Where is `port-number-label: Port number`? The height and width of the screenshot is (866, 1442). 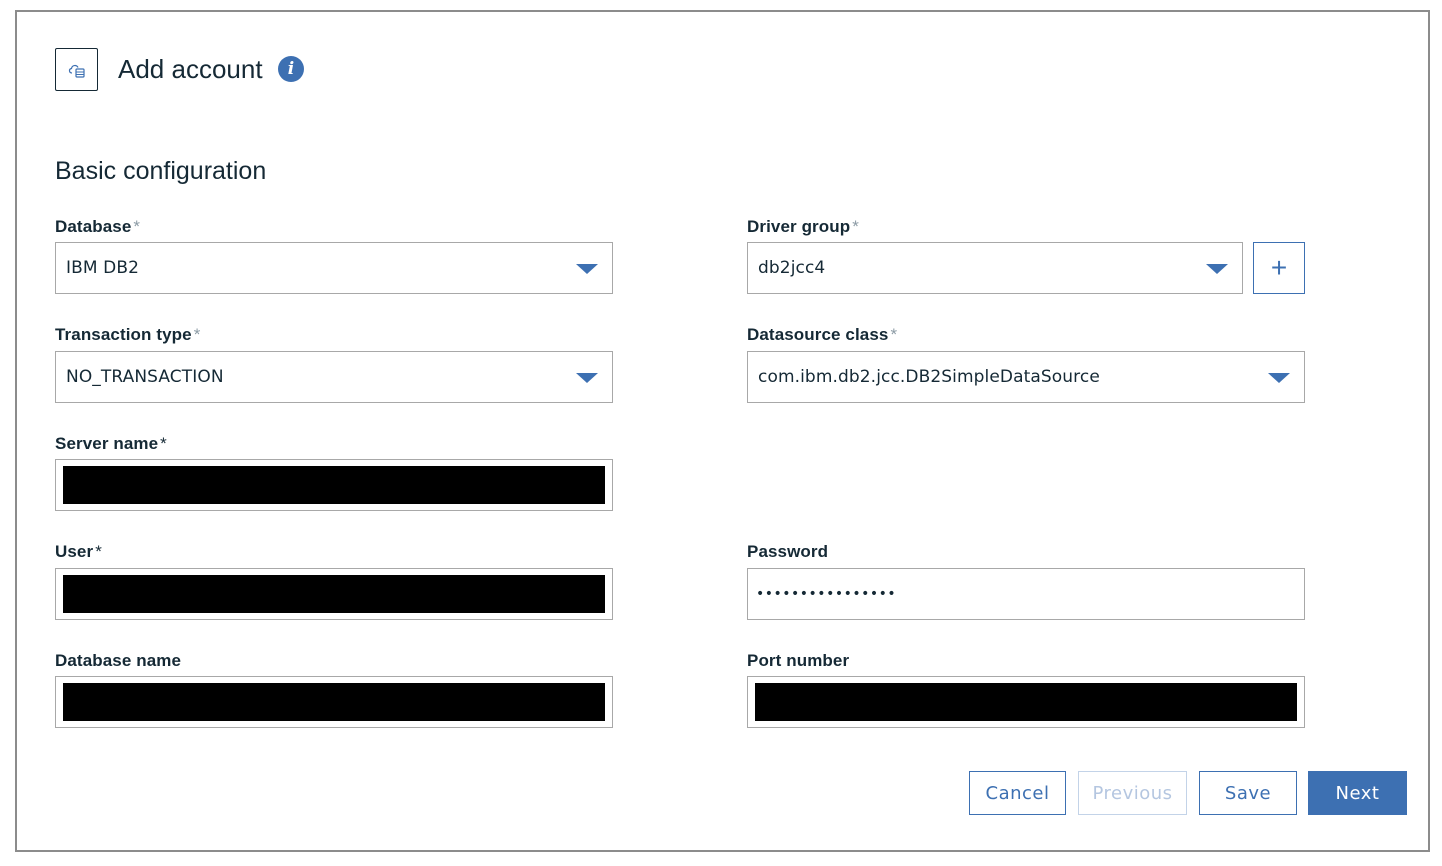 port-number-label: Port number is located at coordinates (798, 661).